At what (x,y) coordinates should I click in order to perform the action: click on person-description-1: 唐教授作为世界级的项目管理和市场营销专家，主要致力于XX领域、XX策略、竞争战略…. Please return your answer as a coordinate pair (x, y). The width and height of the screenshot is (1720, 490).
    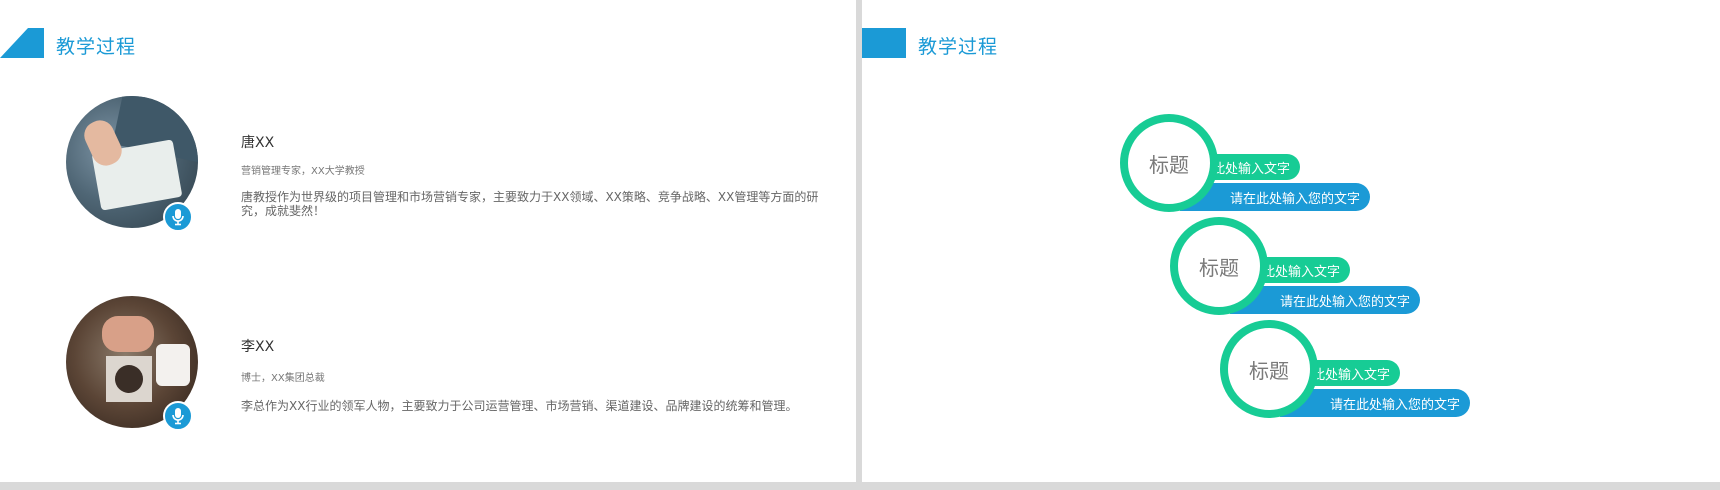
    Looking at the image, I should click on (530, 204).